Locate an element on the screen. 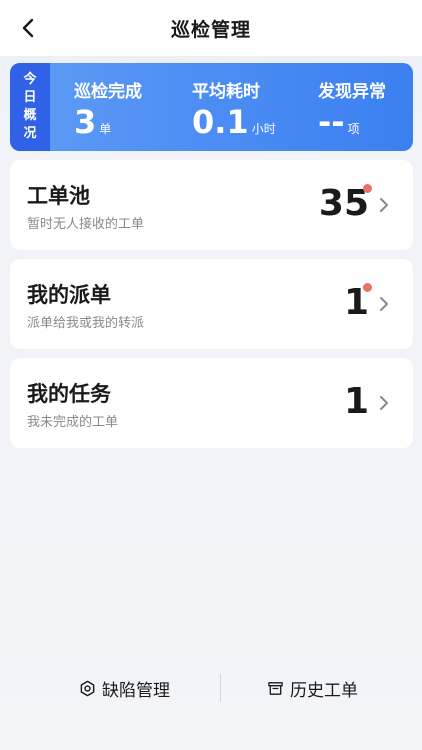 This screenshot has width=422, height=750. stat-label: 发现异常 is located at coordinates (352, 92).